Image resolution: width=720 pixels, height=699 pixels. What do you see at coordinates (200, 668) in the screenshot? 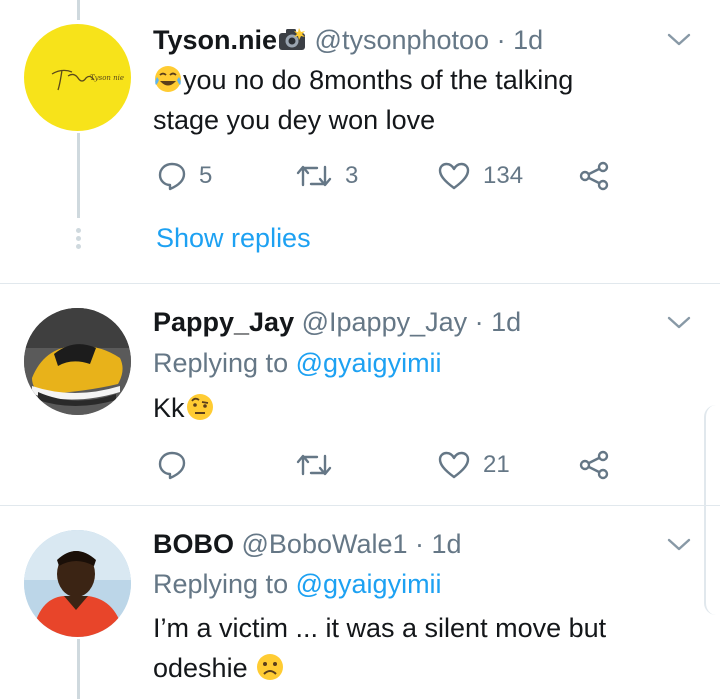
I see `tweet-text-line2: odeshie` at bounding box center [200, 668].